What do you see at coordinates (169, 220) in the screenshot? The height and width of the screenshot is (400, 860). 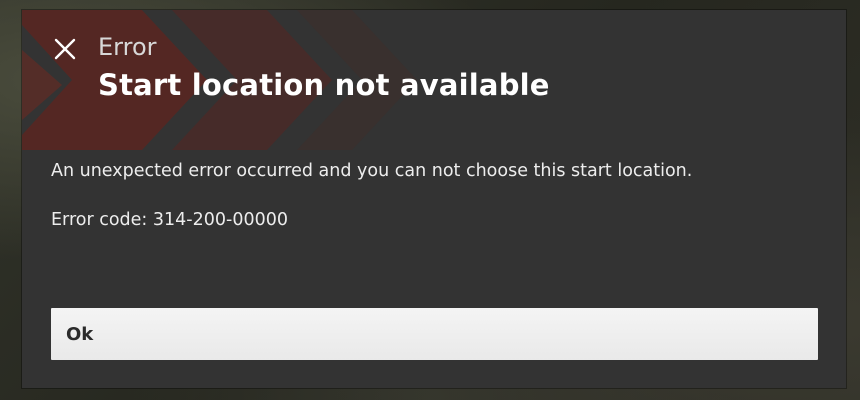 I see `error-code: Error code: 314-200-00000` at bounding box center [169, 220].